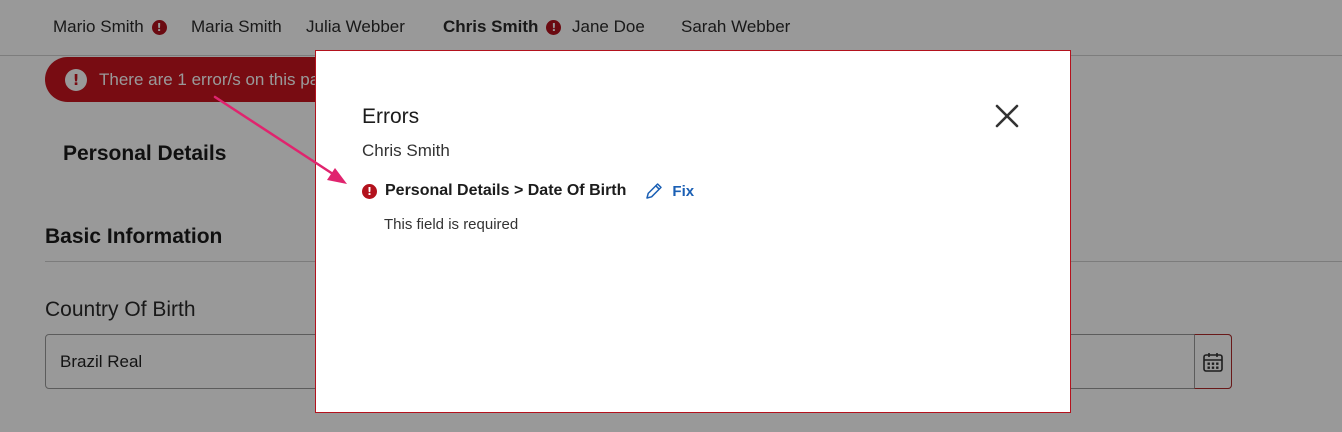  I want to click on pencil-icon, so click(654, 191).